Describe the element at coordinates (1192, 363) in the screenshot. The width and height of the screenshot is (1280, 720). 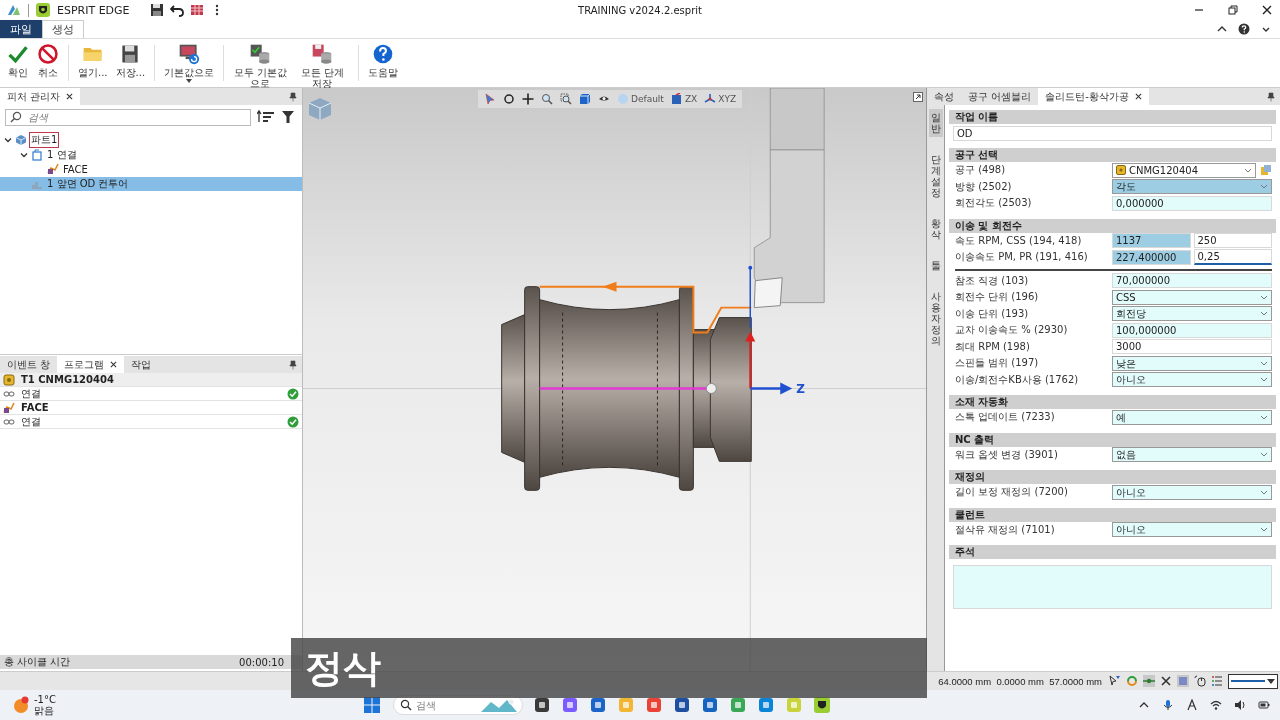
I see `dropdown: 낮은` at that location.